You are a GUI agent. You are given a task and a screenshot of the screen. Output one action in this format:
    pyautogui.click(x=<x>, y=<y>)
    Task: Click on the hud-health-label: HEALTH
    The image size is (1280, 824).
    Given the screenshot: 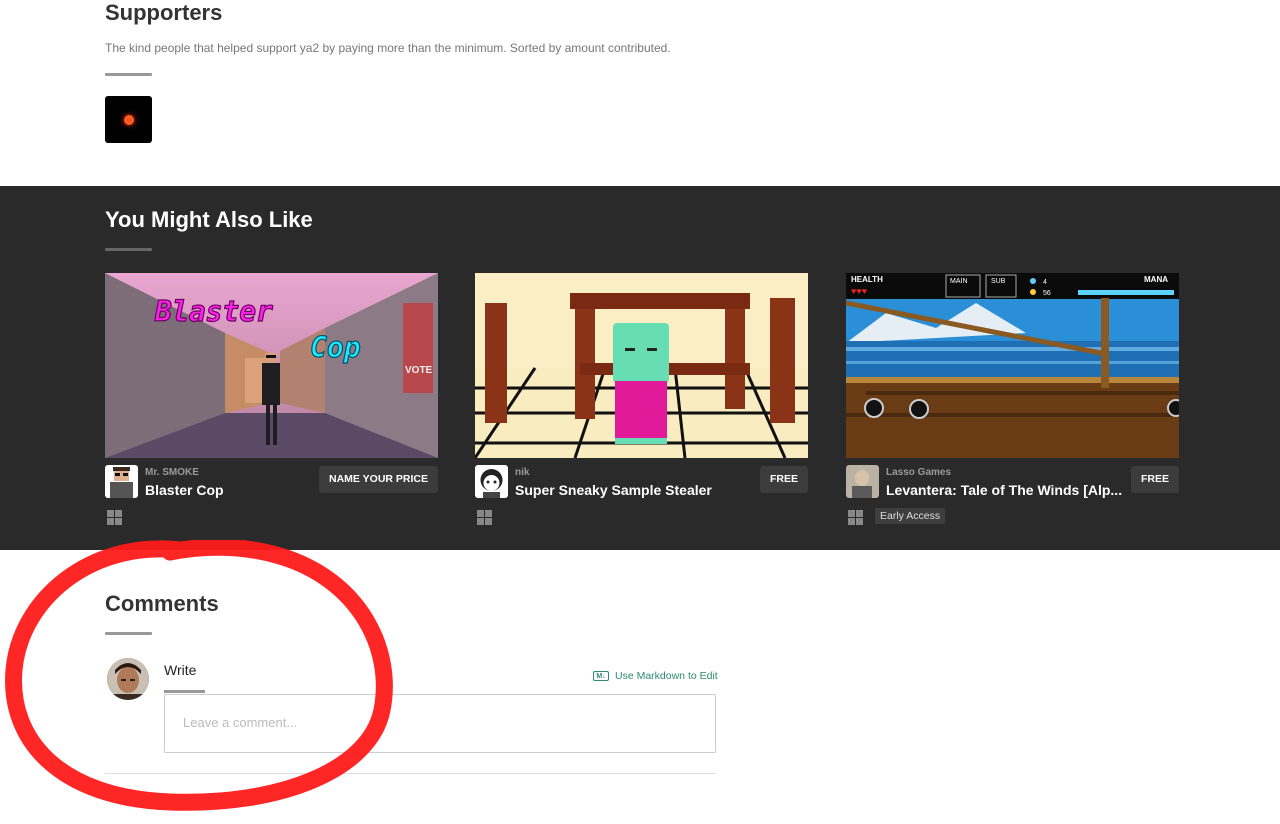 What is the action you would take?
    pyautogui.click(x=867, y=279)
    